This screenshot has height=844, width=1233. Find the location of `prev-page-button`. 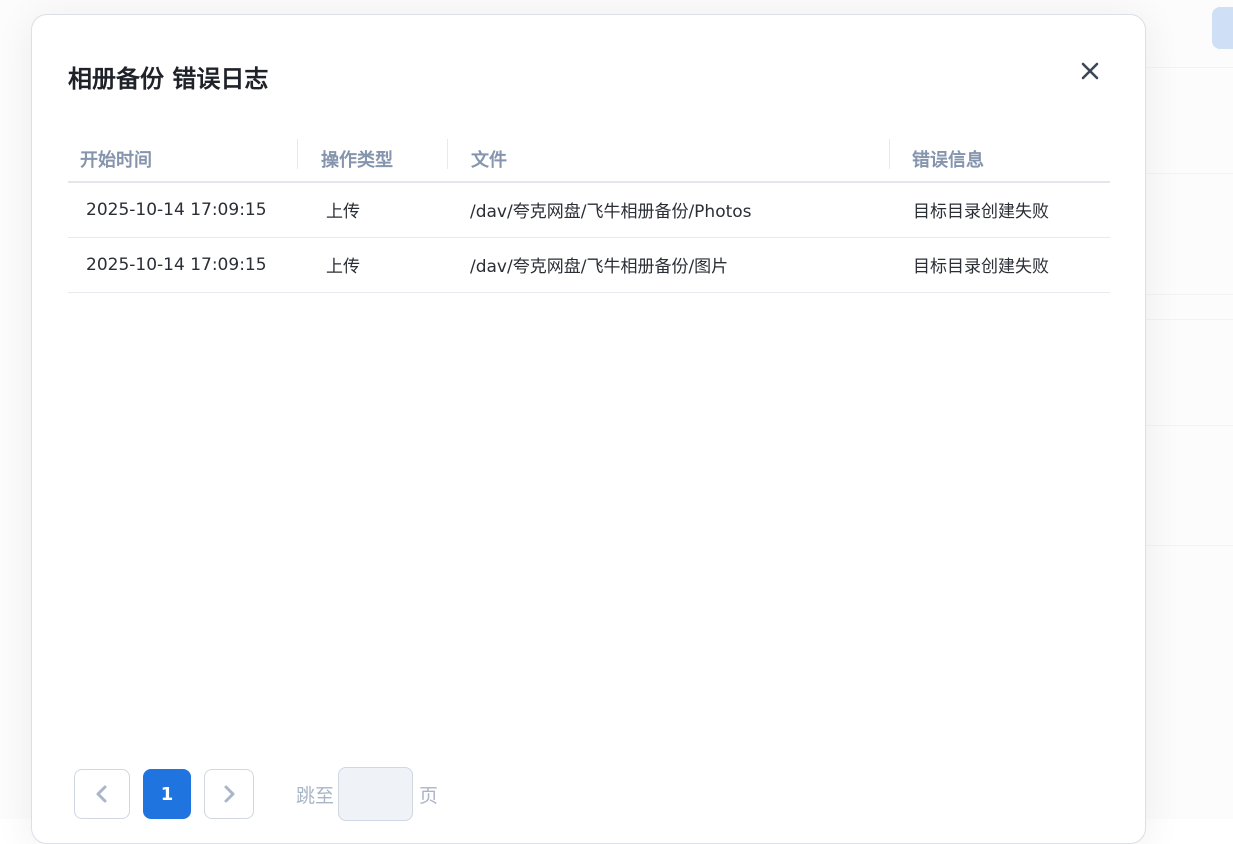

prev-page-button is located at coordinates (102, 794).